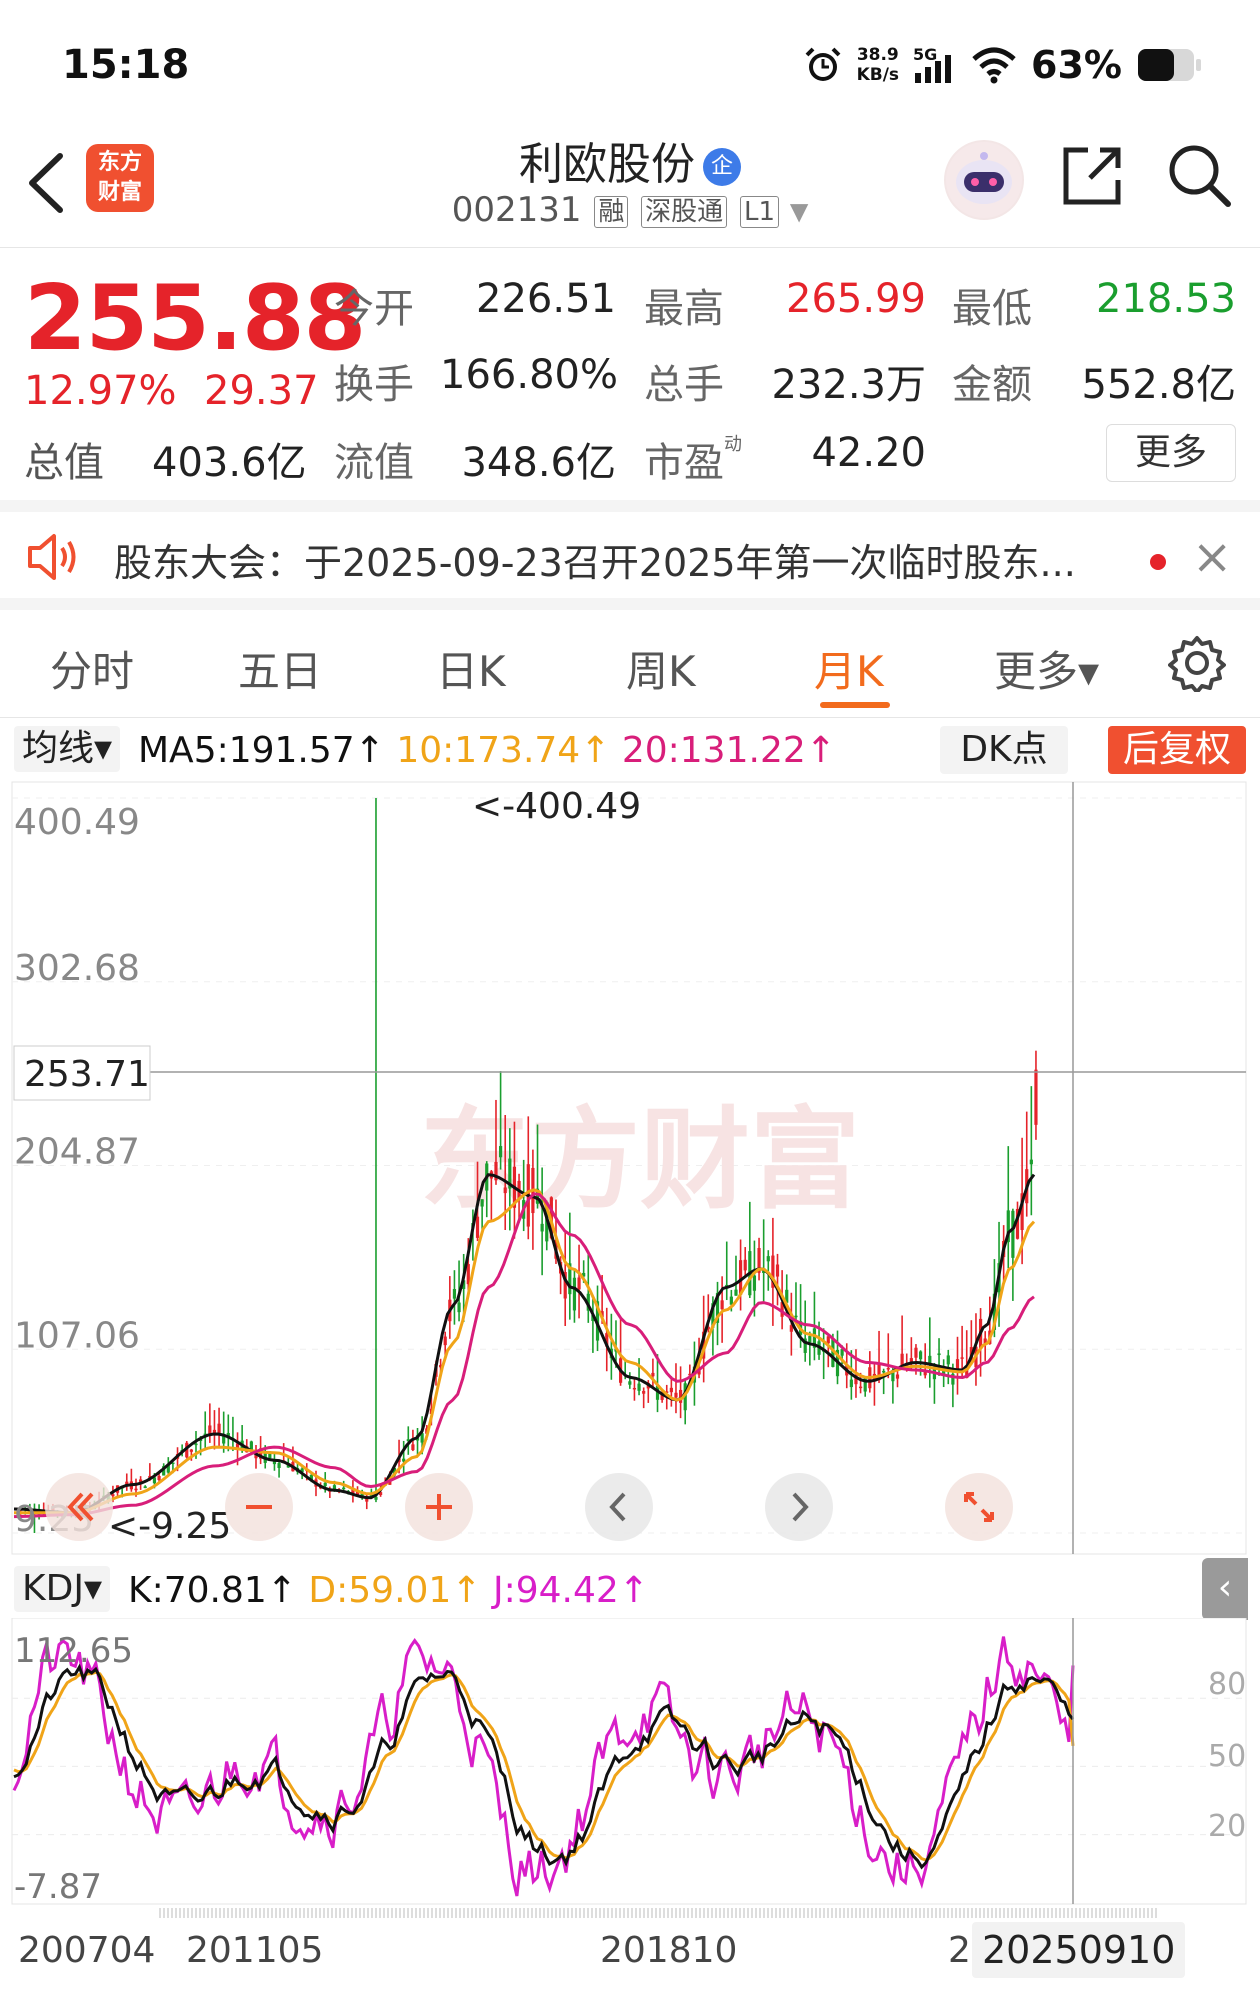  I want to click on more-quote-button: 更多, so click(1171, 453).